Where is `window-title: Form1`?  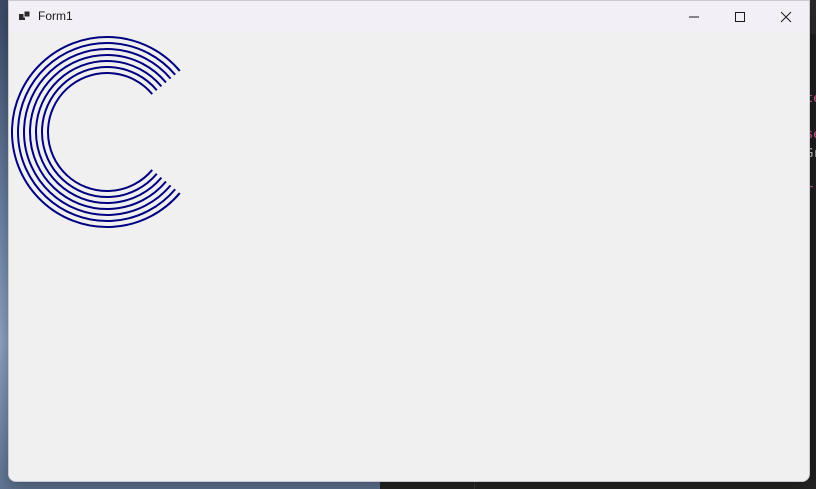 window-title: Form1 is located at coordinates (55, 16).